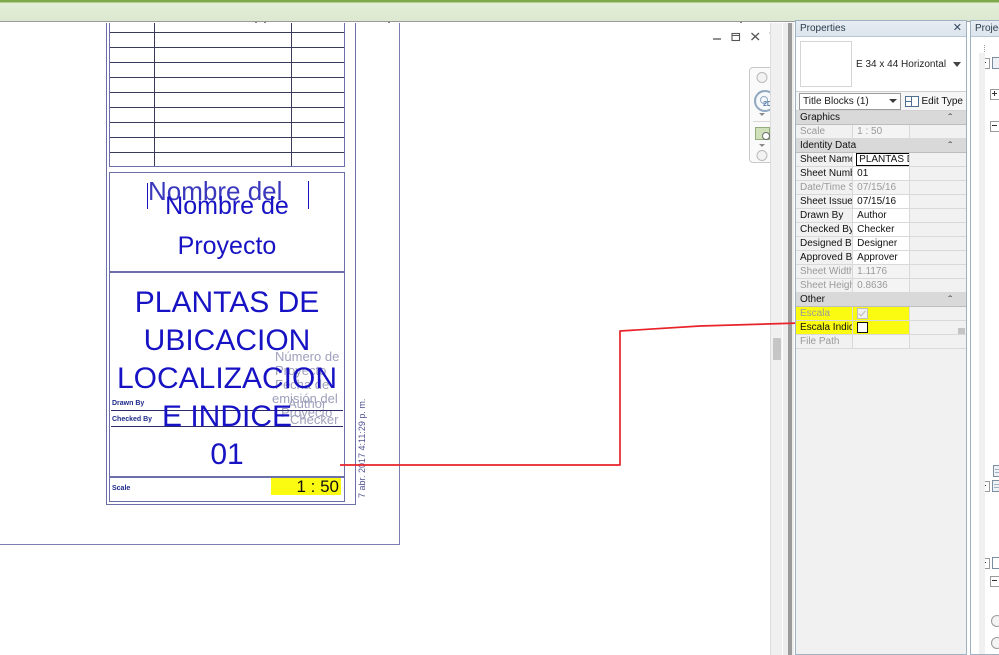 This screenshot has height=655, width=999. What do you see at coordinates (717, 34) in the screenshot?
I see `minimize-icon` at bounding box center [717, 34].